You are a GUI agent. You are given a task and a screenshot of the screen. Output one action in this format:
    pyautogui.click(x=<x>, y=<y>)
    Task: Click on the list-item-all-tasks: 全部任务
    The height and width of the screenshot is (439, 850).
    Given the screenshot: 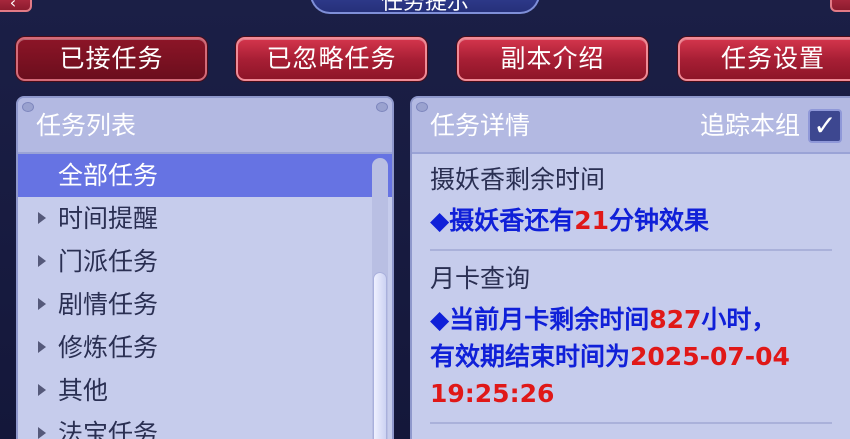 What is the action you would take?
    pyautogui.click(x=205, y=175)
    